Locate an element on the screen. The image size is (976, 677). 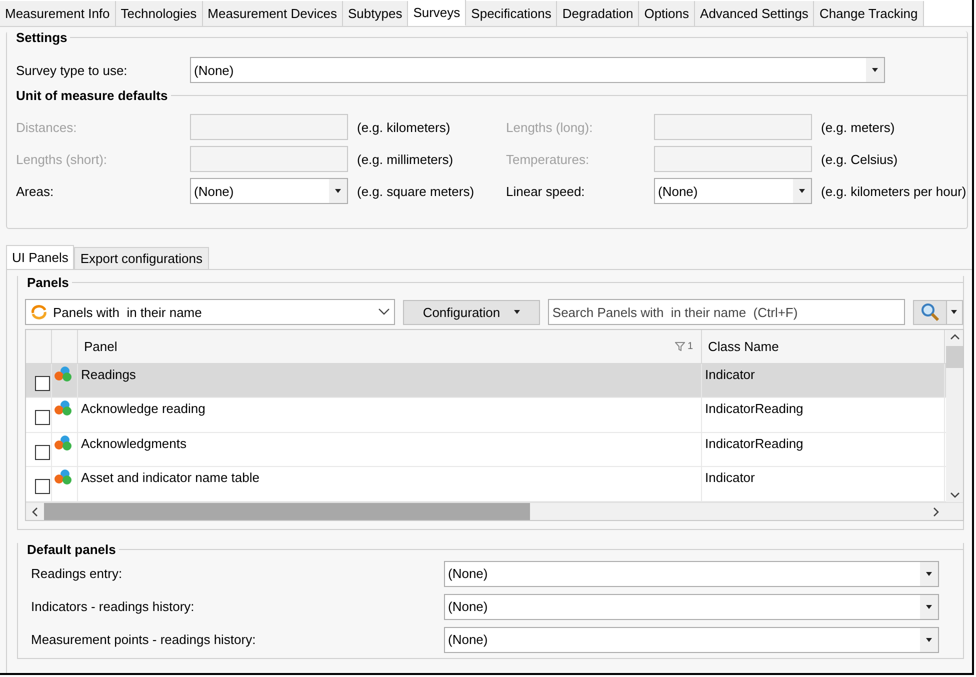
column-header: Class Name is located at coordinates (823, 346).